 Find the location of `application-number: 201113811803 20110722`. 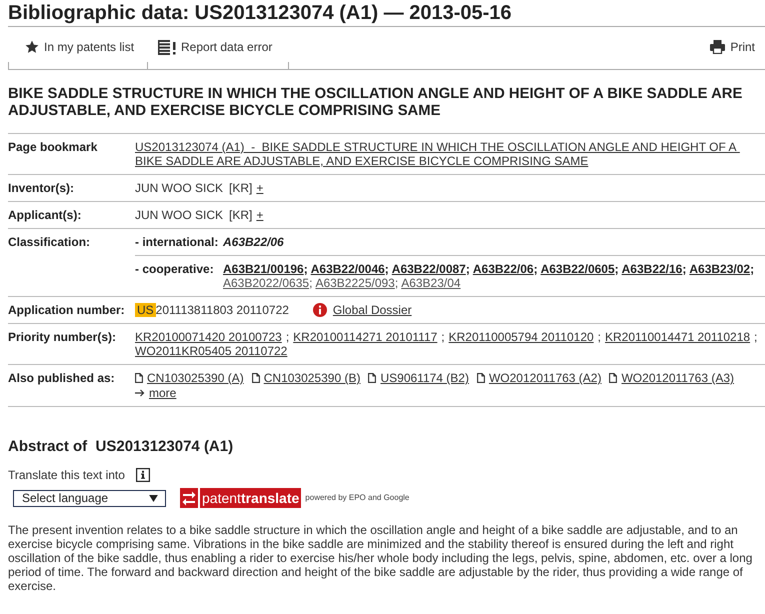

application-number: 201113811803 20110722 is located at coordinates (222, 310).